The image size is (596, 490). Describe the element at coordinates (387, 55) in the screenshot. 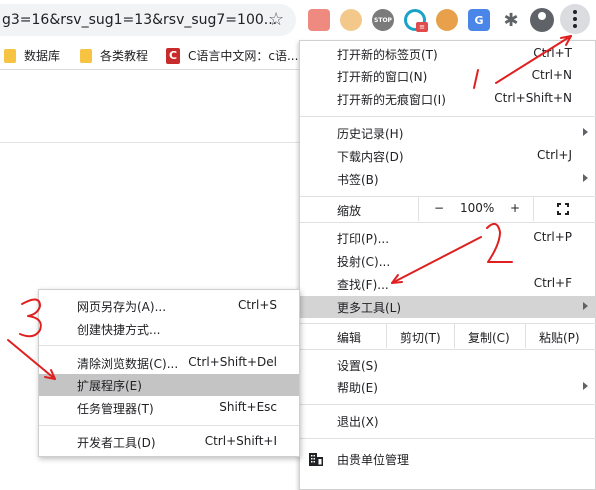

I see `menu-item-label: 打开新的标签页(T)` at that location.